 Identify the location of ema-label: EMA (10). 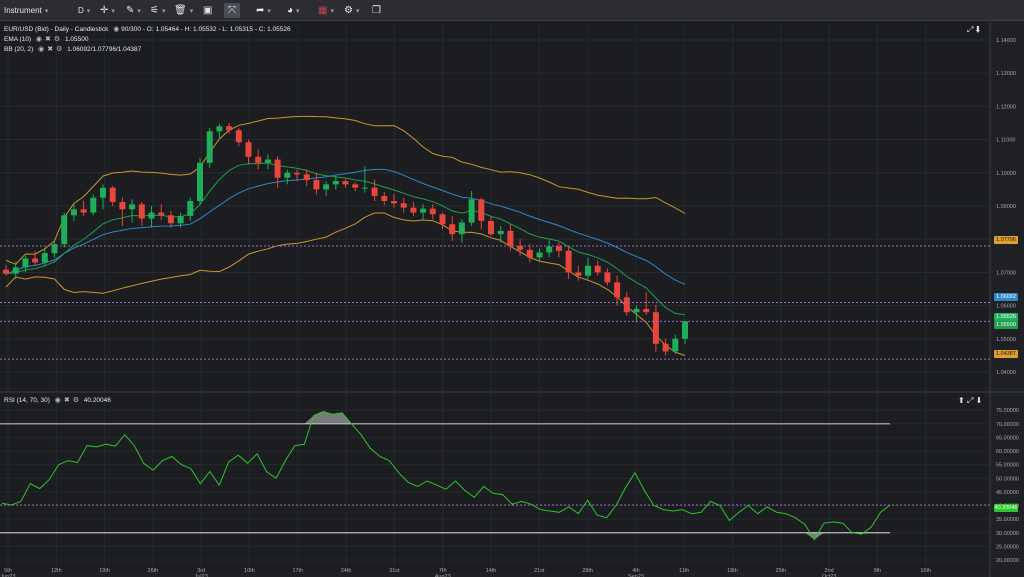
(18, 39).